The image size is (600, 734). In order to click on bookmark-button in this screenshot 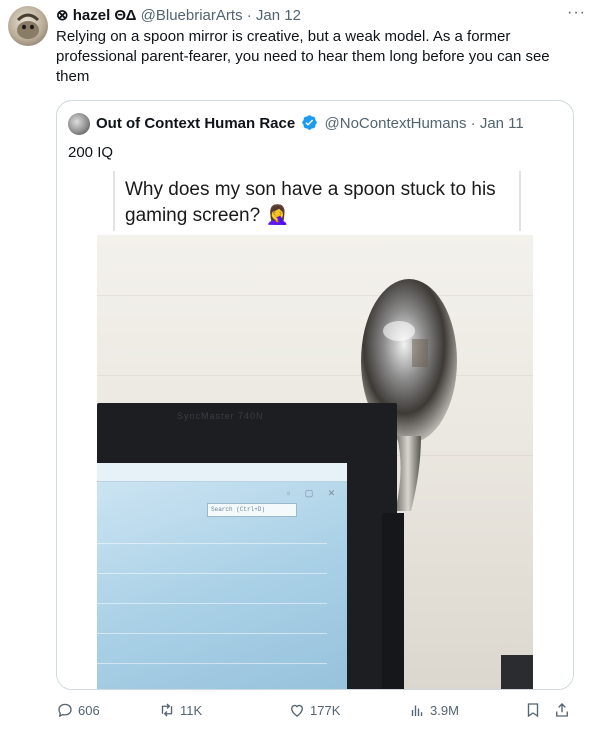, I will do `click(533, 710)`.